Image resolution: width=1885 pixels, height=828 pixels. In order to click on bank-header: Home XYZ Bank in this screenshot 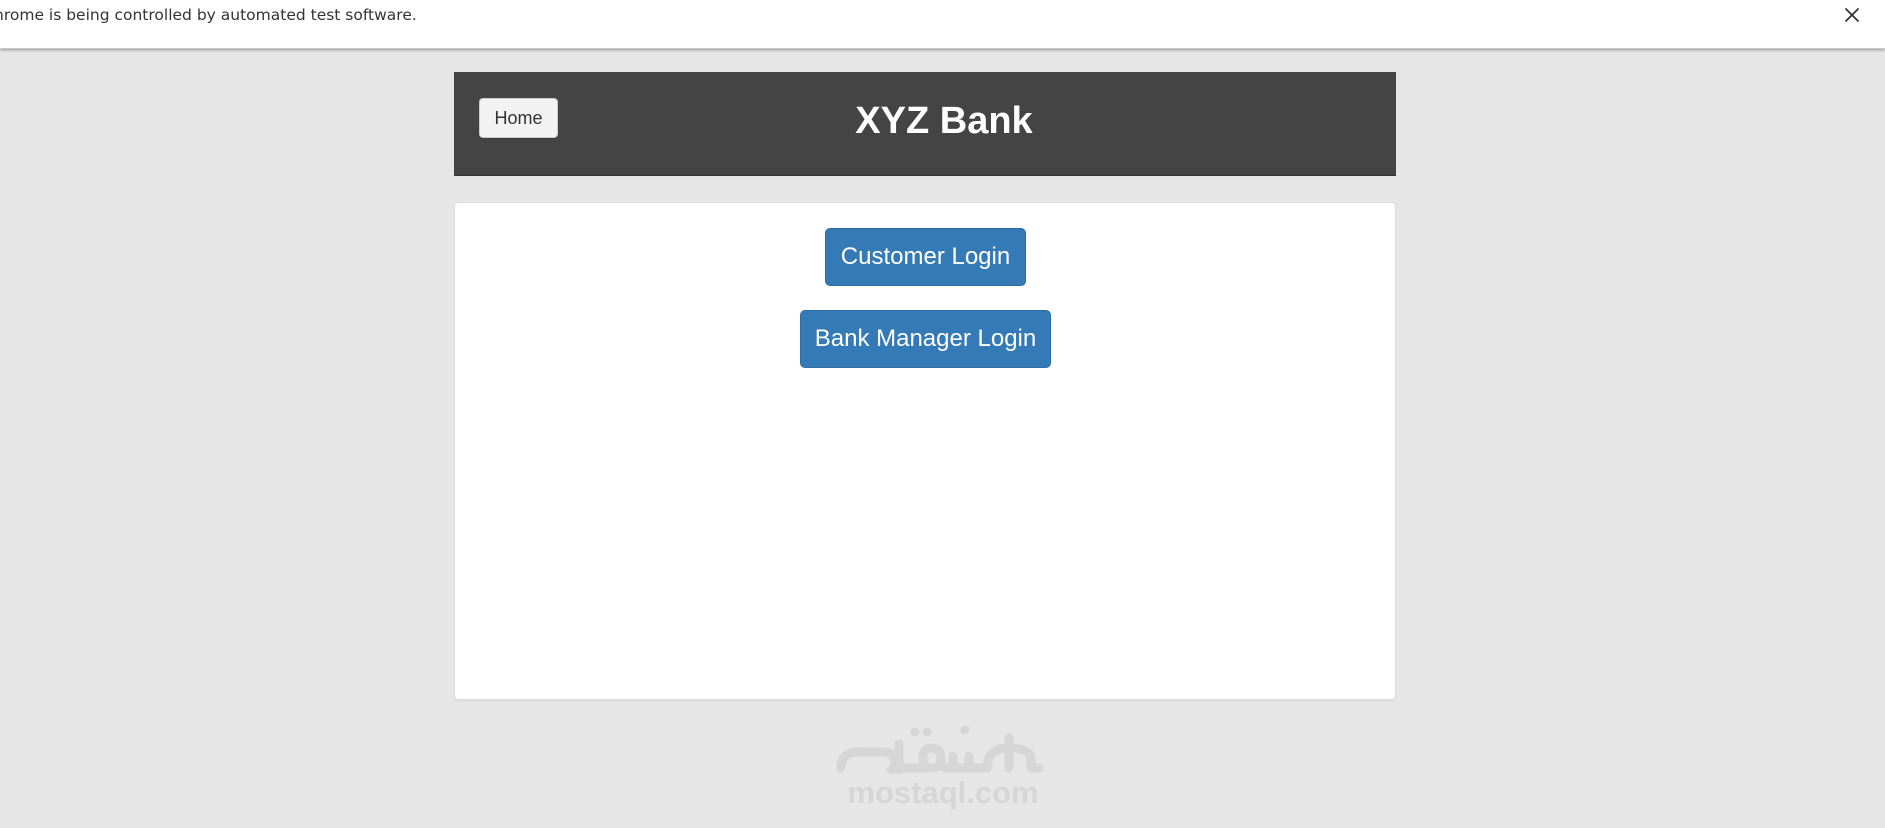, I will do `click(925, 124)`.